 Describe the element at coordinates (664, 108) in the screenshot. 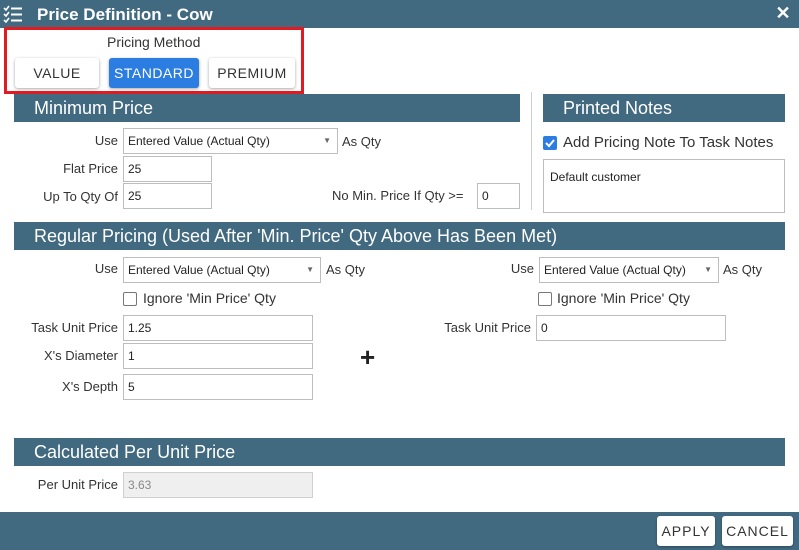

I see `printed-notes-header: Printed Notes` at that location.